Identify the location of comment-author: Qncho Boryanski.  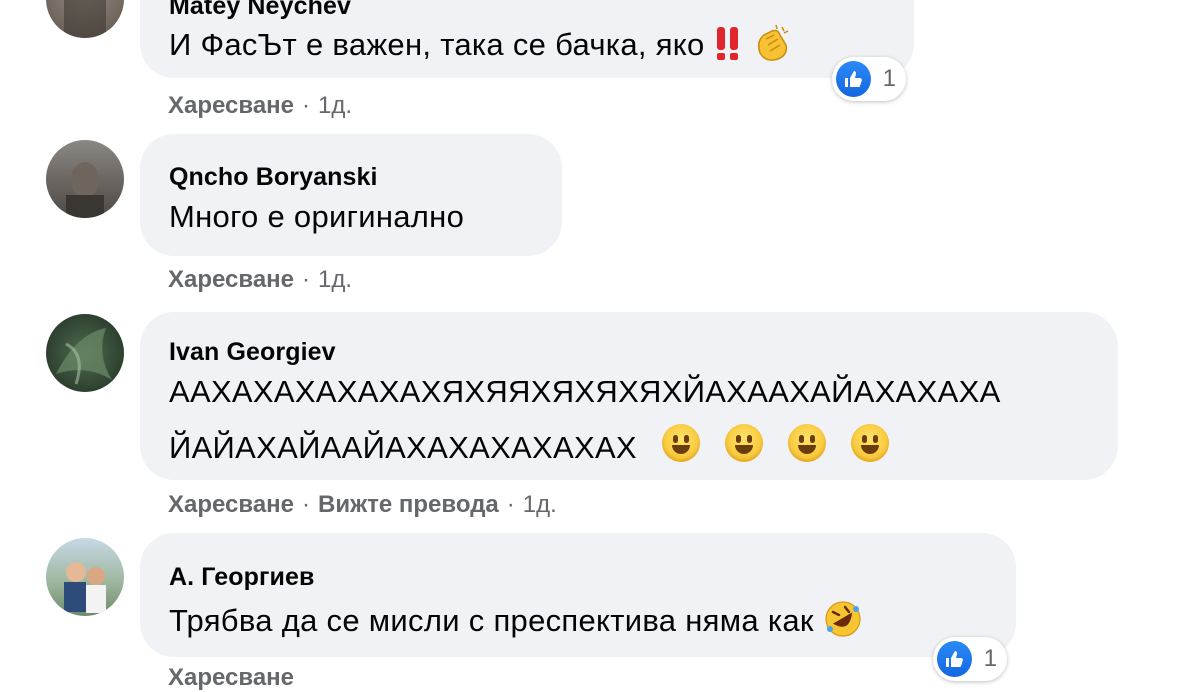
(273, 177).